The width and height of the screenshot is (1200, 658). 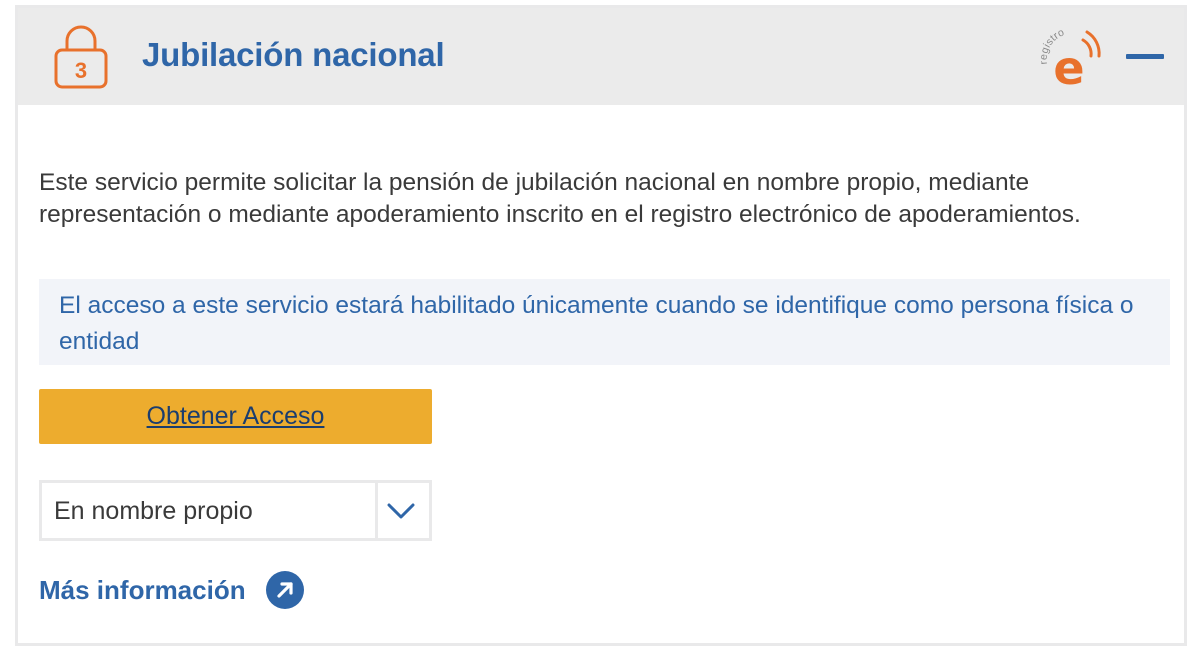 What do you see at coordinates (81, 57) in the screenshot?
I see `lock-icon: 3` at bounding box center [81, 57].